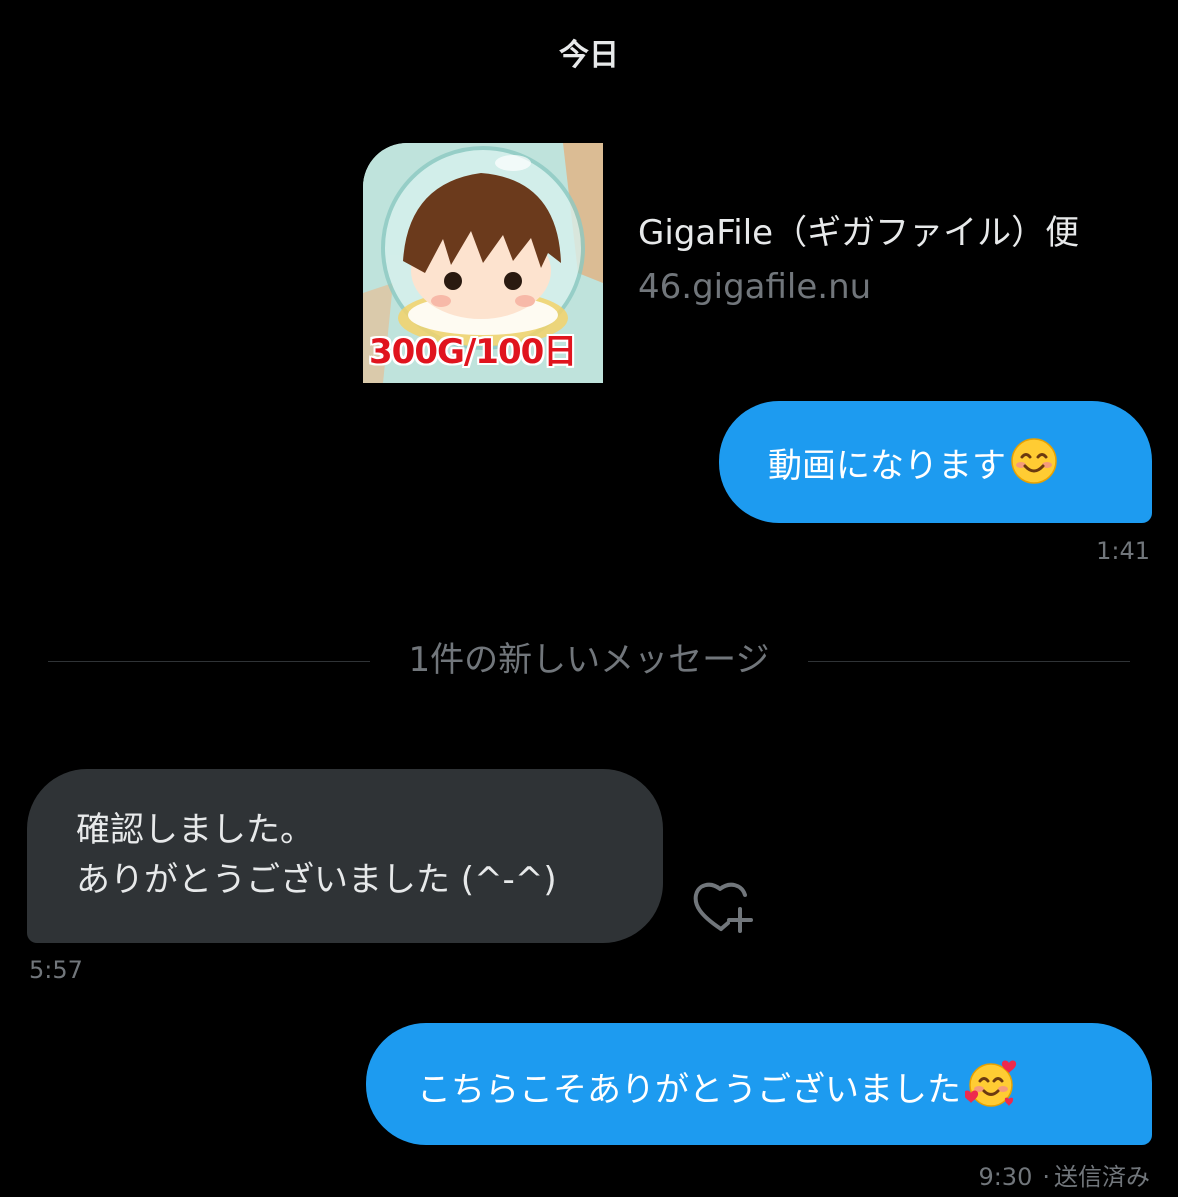 The height and width of the screenshot is (1197, 1178). What do you see at coordinates (589, 660) in the screenshot?
I see `divider-label: 1件の新しいメッセージ` at bounding box center [589, 660].